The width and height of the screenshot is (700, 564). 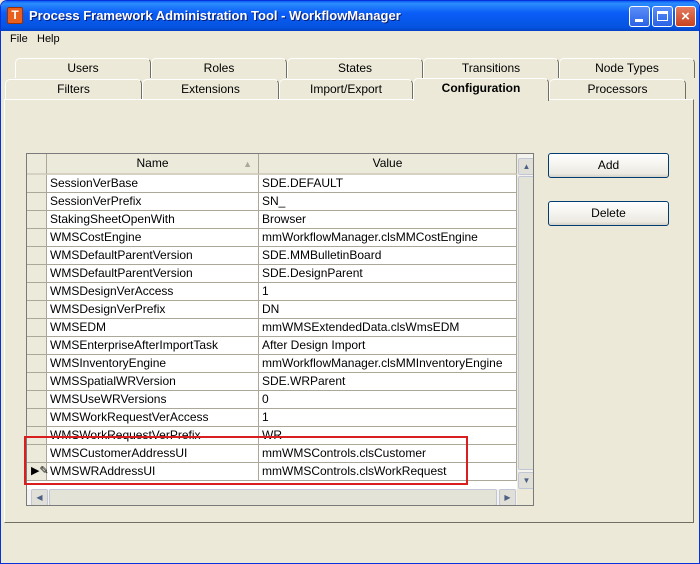 What do you see at coordinates (525, 480) in the screenshot?
I see `scroll-down-icon: ▼` at bounding box center [525, 480].